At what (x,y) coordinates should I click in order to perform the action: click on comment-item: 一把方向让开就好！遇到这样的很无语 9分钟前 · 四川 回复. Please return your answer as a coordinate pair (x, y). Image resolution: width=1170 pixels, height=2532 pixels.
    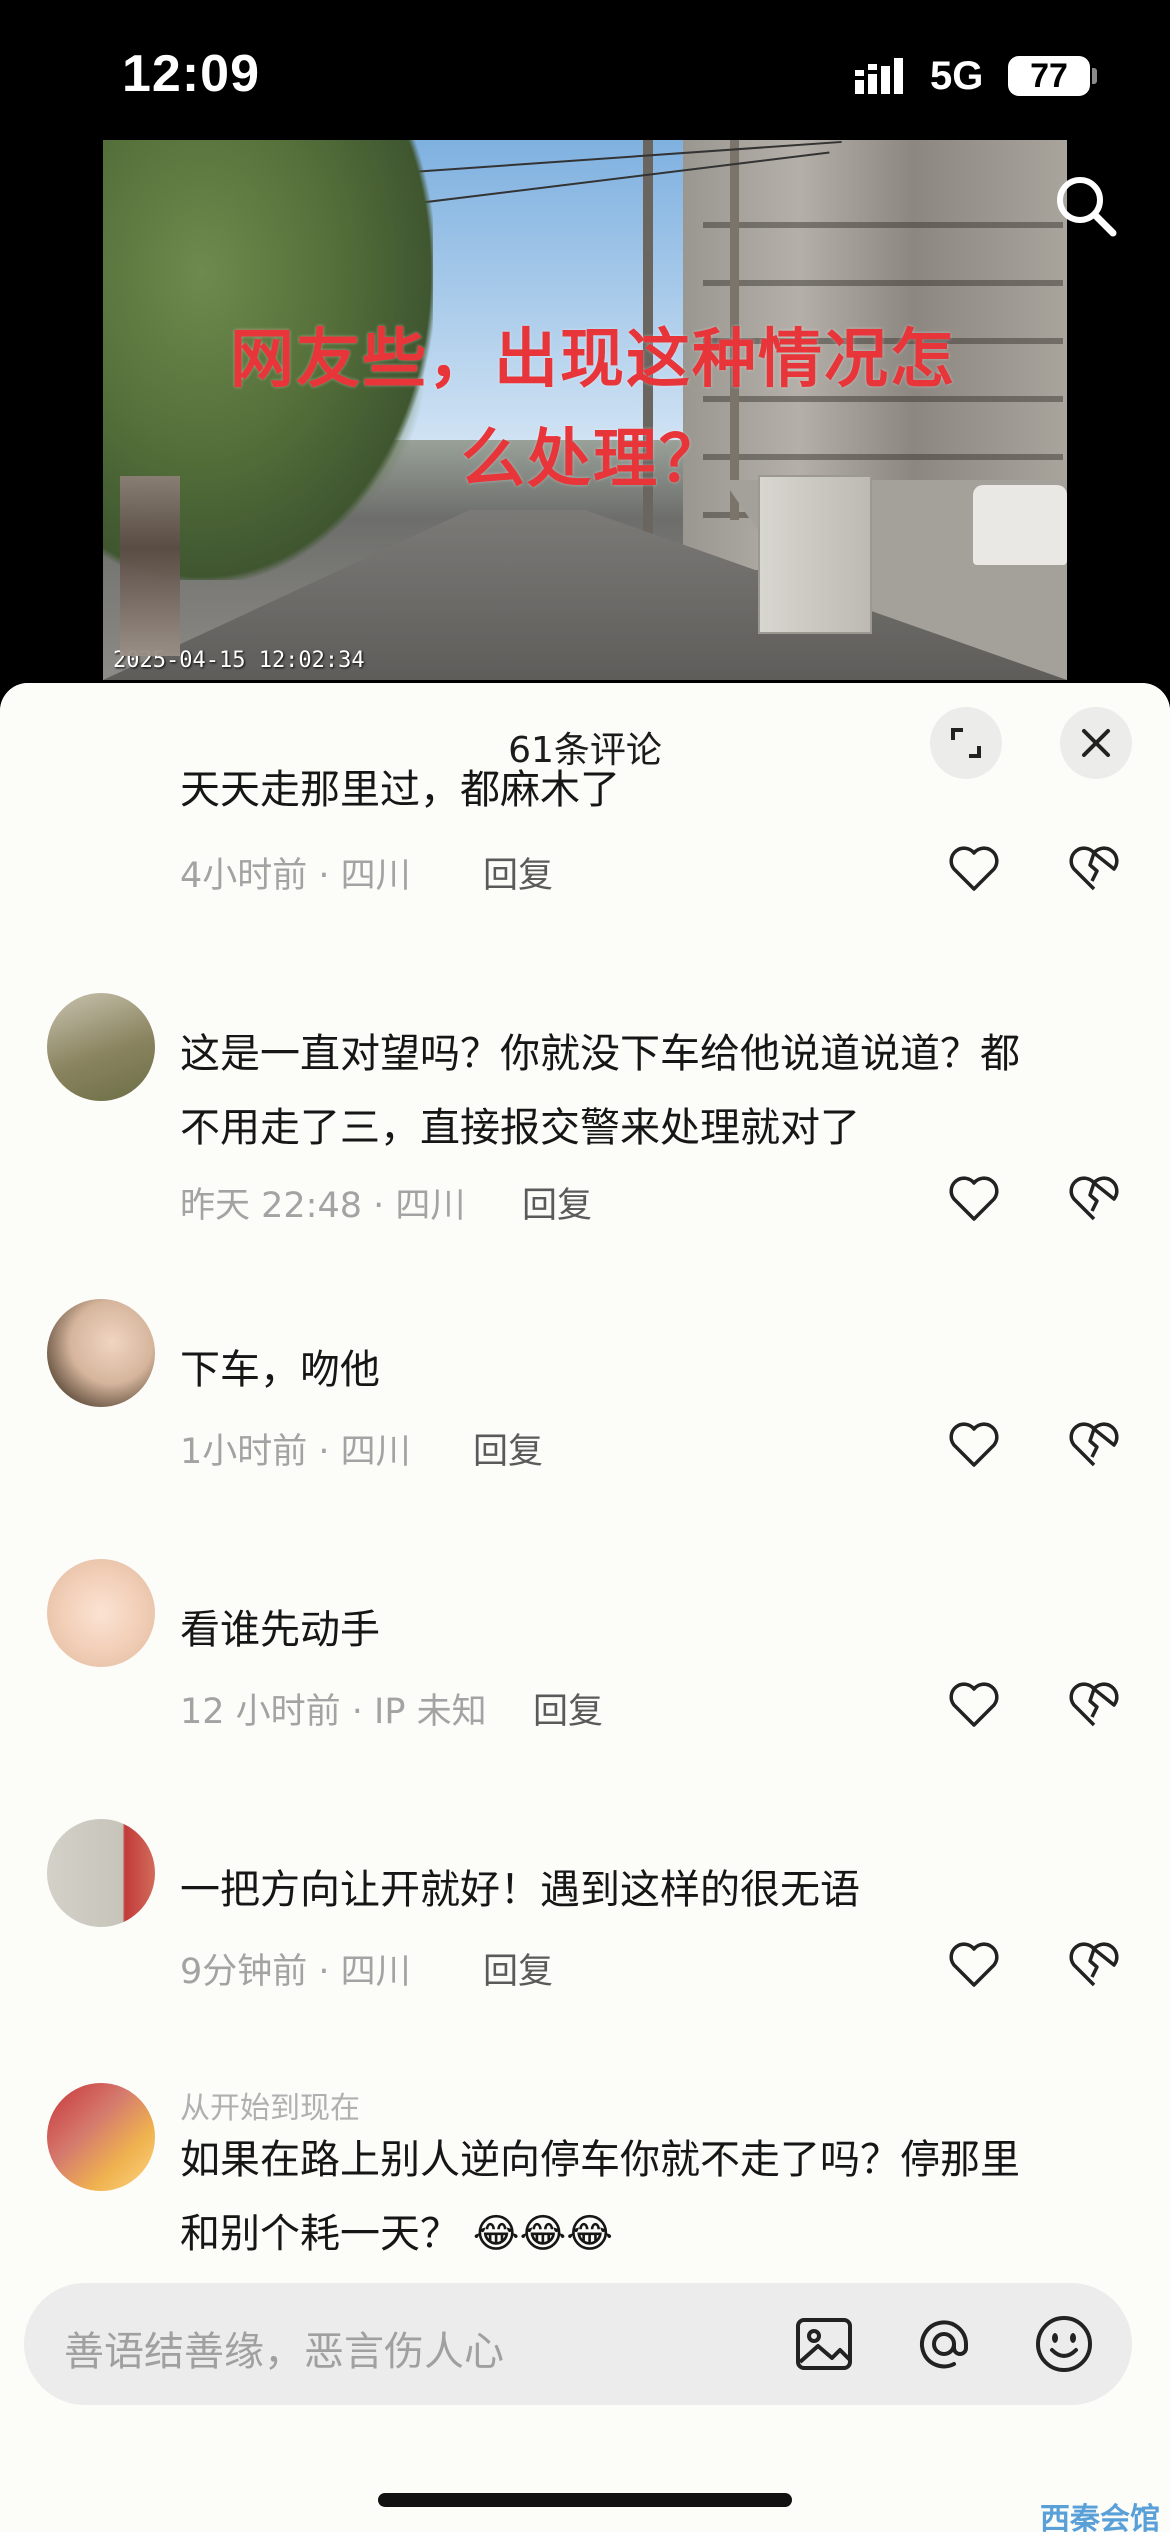
    Looking at the image, I should click on (585, 1936).